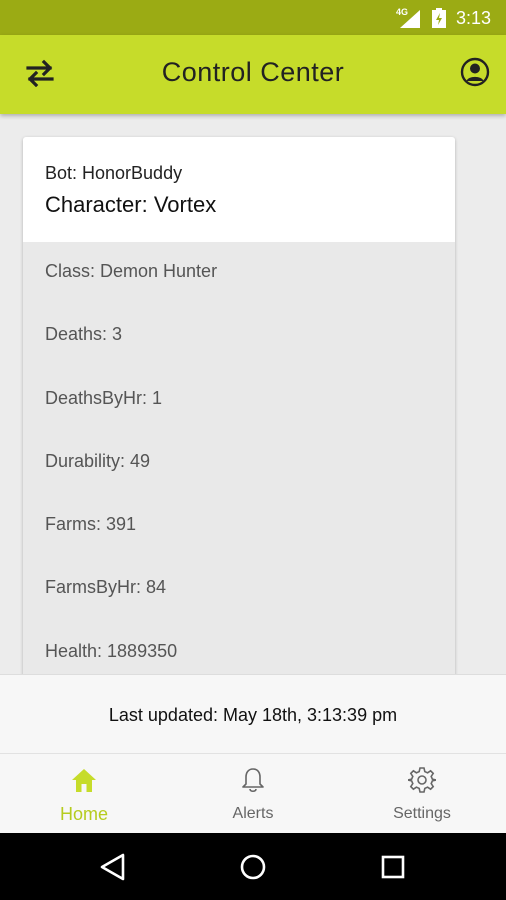  I want to click on system-nav-bar, so click(253, 866).